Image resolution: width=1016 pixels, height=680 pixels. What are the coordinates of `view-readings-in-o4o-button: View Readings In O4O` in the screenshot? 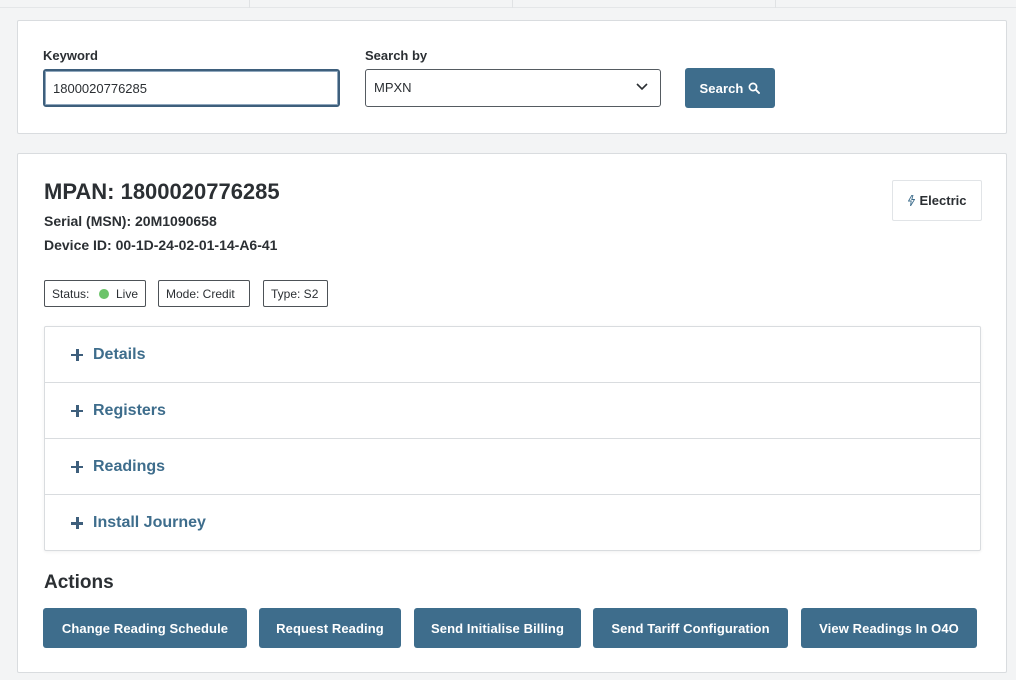 It's located at (889, 628).